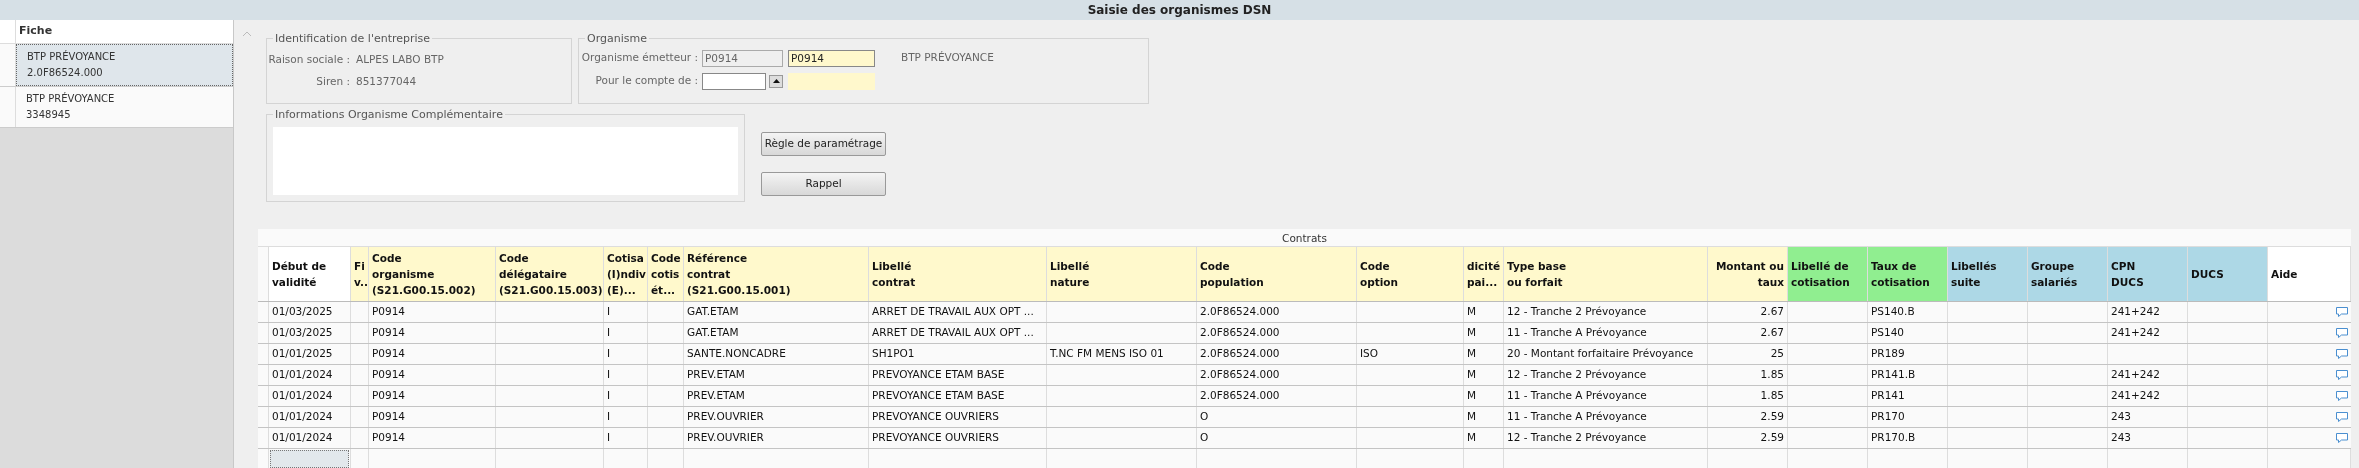  What do you see at coordinates (2121, 417) in the screenshot?
I see `table-cell: 243` at bounding box center [2121, 417].